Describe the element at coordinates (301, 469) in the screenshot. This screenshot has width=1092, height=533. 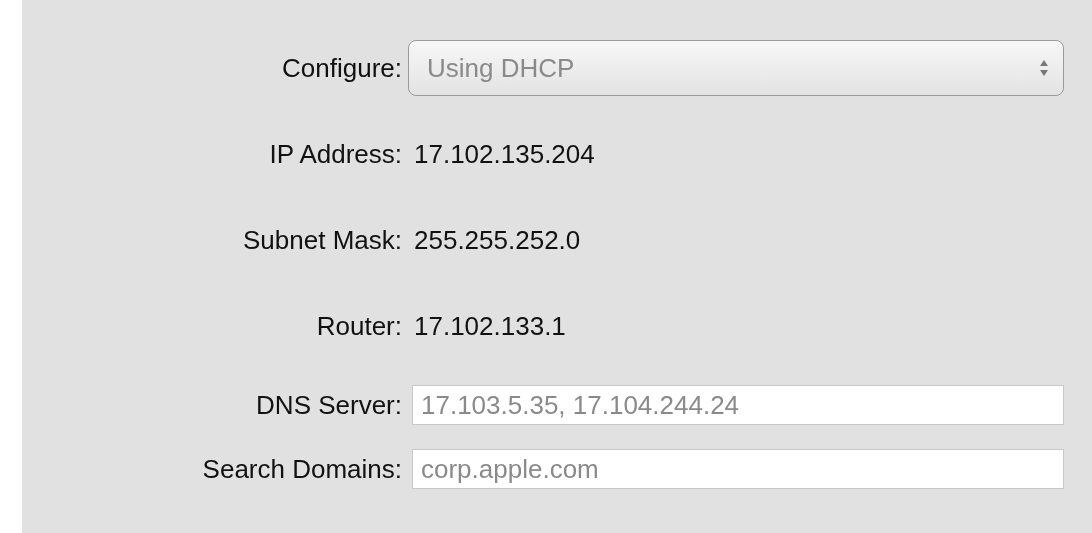
I see `field-label: Search Domains:` at that location.